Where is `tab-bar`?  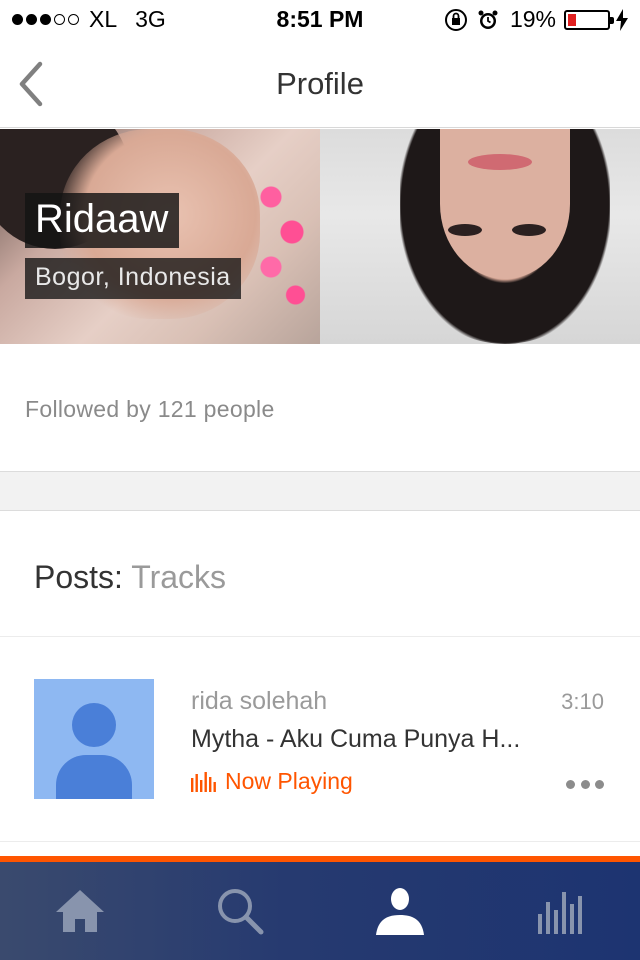
tab-bar is located at coordinates (320, 911).